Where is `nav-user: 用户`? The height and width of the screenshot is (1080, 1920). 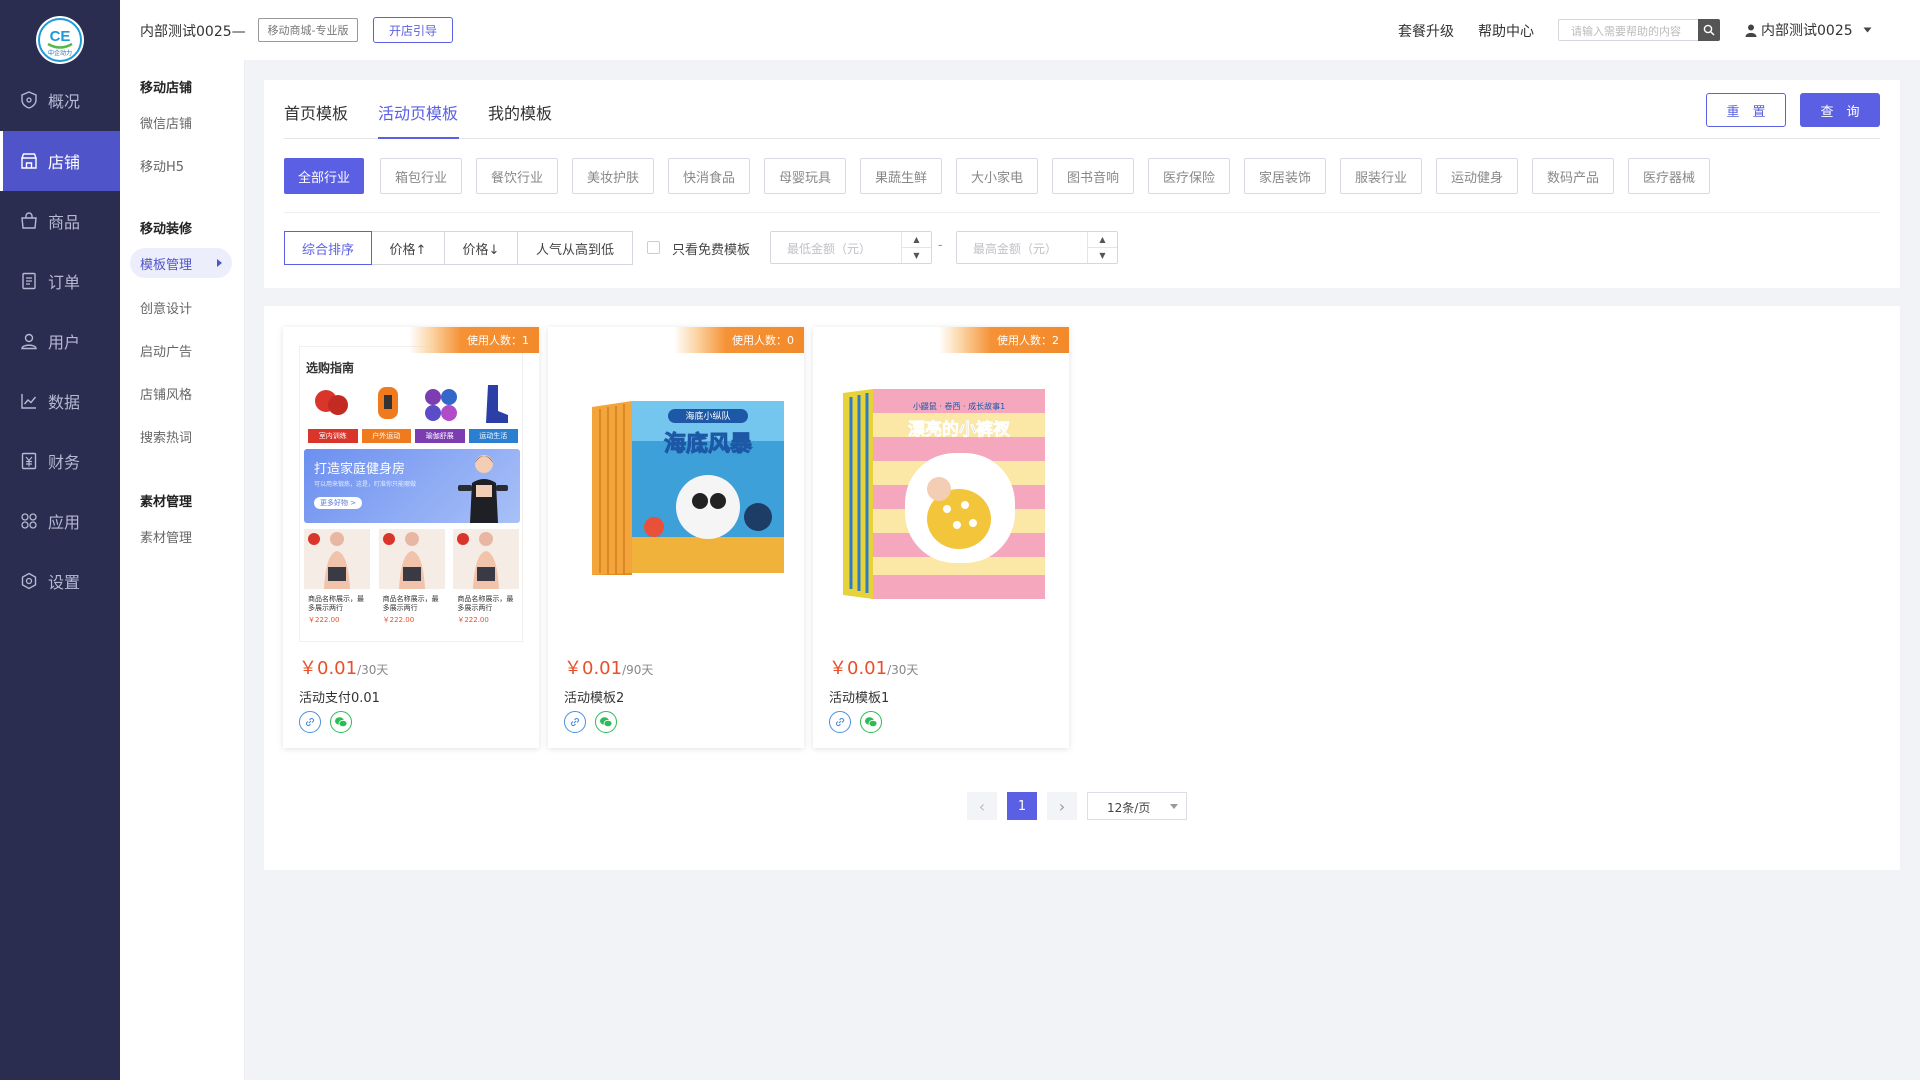 nav-user: 用户 is located at coordinates (60, 341).